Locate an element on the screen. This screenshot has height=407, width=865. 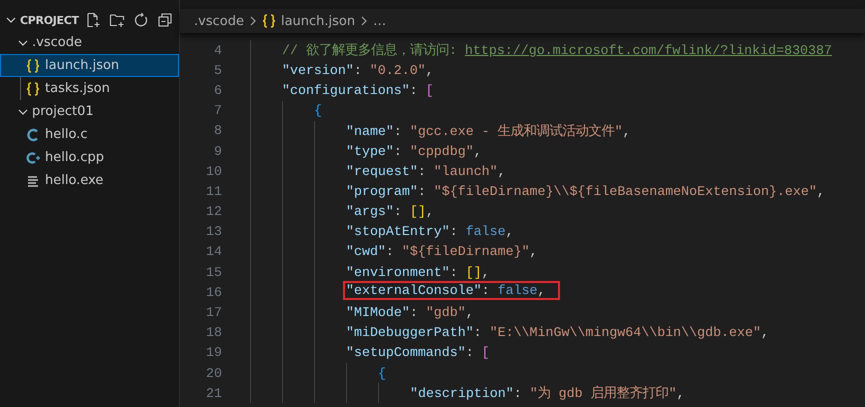
line-number: 16 is located at coordinates (213, 292).